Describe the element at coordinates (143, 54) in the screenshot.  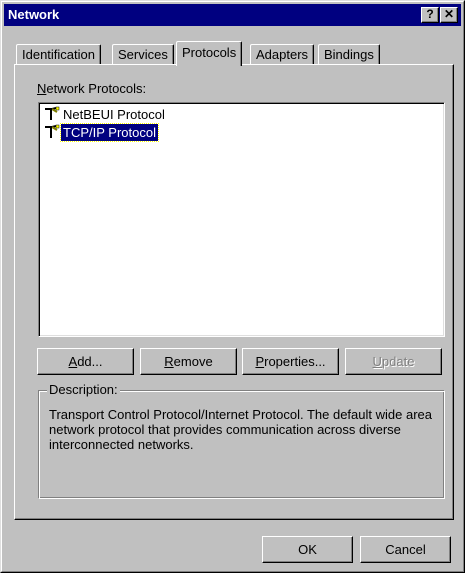
I see `tab-services: Services` at that location.